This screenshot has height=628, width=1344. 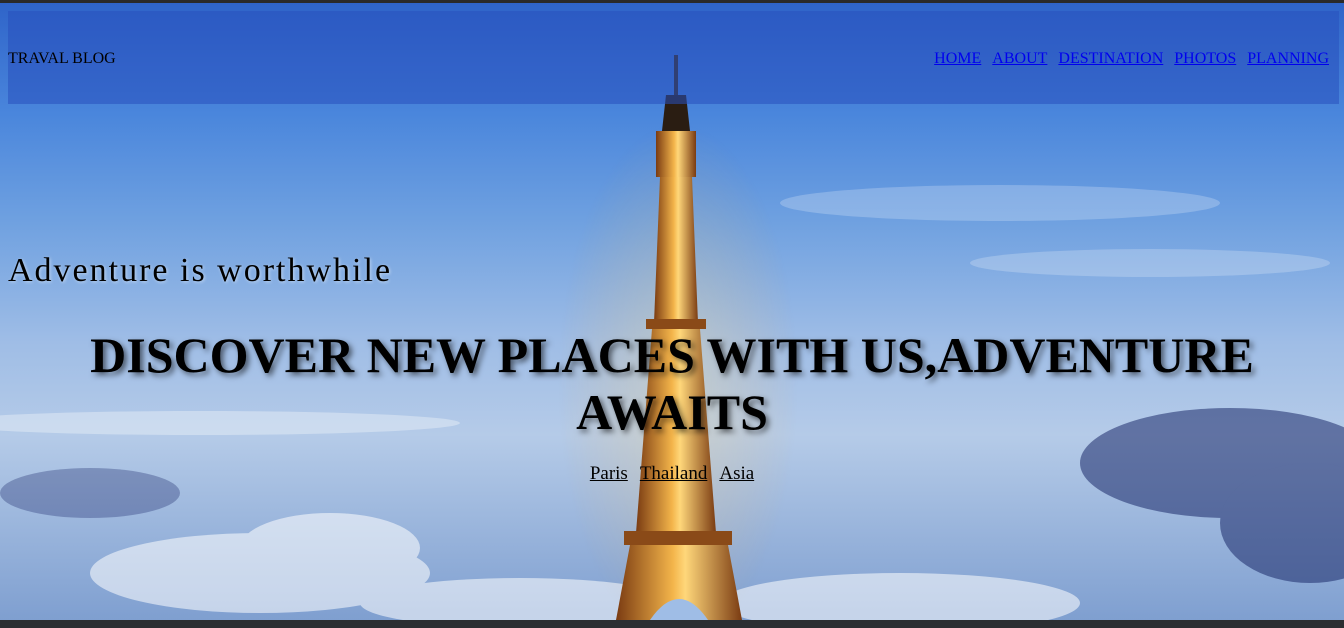 I want to click on bottom-bar, so click(x=672, y=624).